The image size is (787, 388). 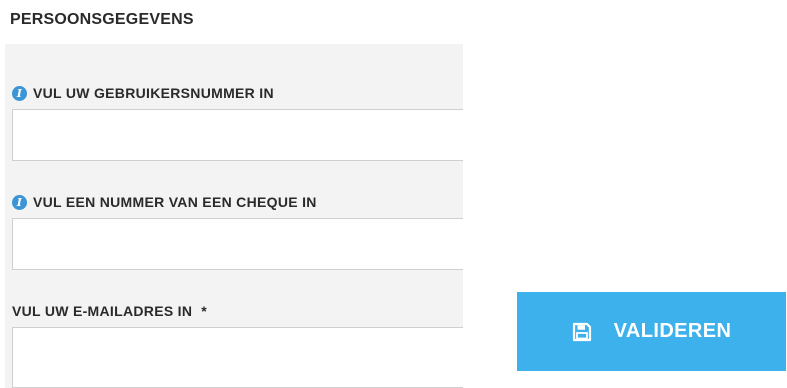 I want to click on cheque-number-label: i VUL EEN NUMMER VAN EEN CHEQUE IN, so click(x=164, y=202).